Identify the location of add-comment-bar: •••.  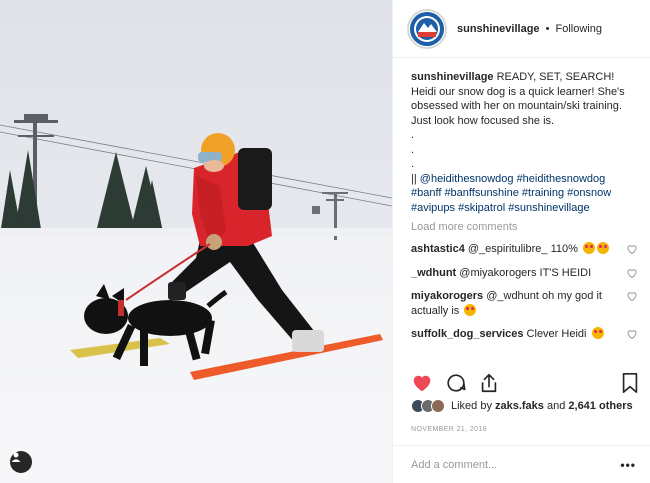
(521, 464).